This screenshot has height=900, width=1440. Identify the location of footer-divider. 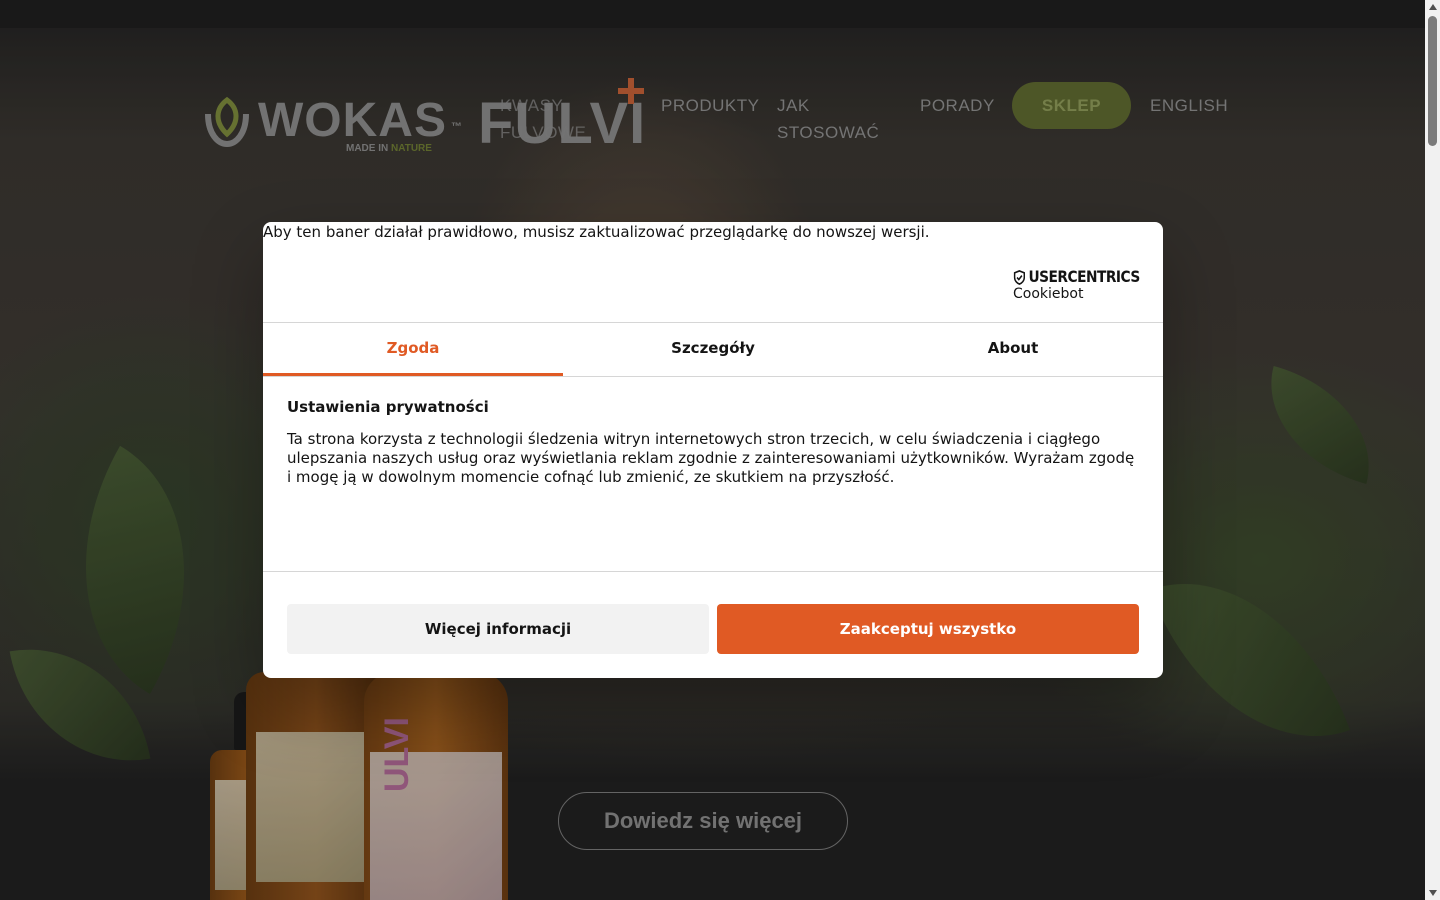
(713, 571).